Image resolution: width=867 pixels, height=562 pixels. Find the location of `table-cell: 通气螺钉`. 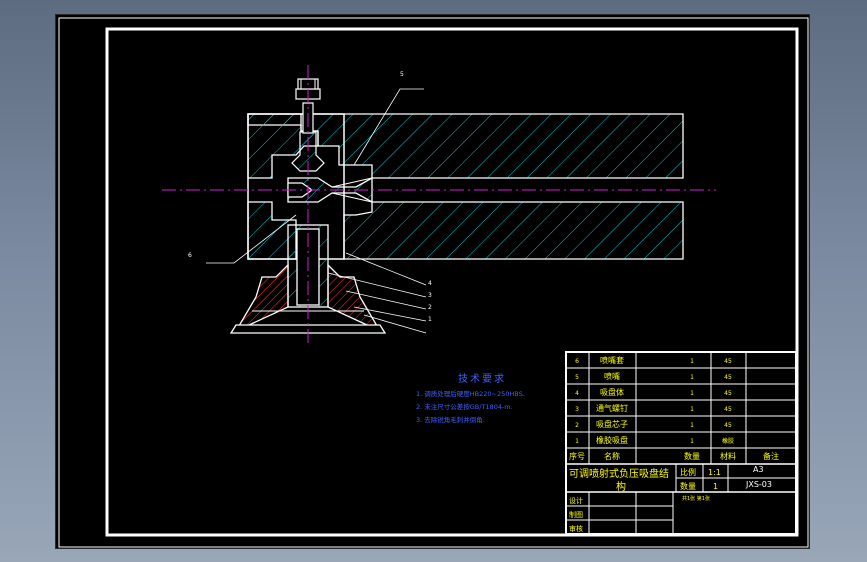

table-cell: 通气螺钉 is located at coordinates (612, 408).